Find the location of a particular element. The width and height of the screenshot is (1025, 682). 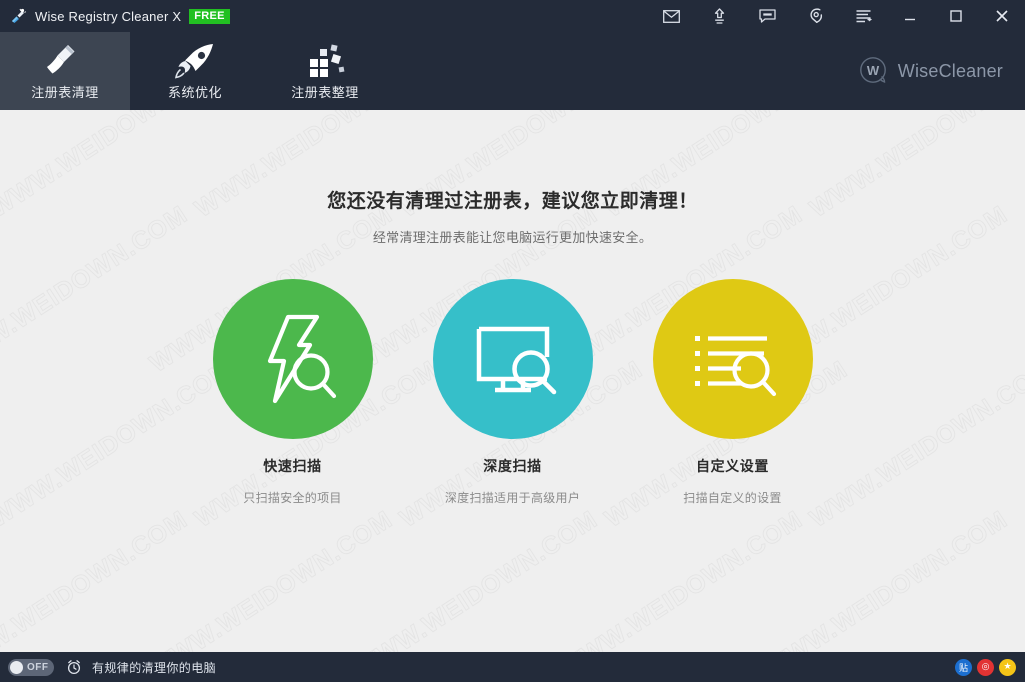

maximize-button is located at coordinates (956, 16).